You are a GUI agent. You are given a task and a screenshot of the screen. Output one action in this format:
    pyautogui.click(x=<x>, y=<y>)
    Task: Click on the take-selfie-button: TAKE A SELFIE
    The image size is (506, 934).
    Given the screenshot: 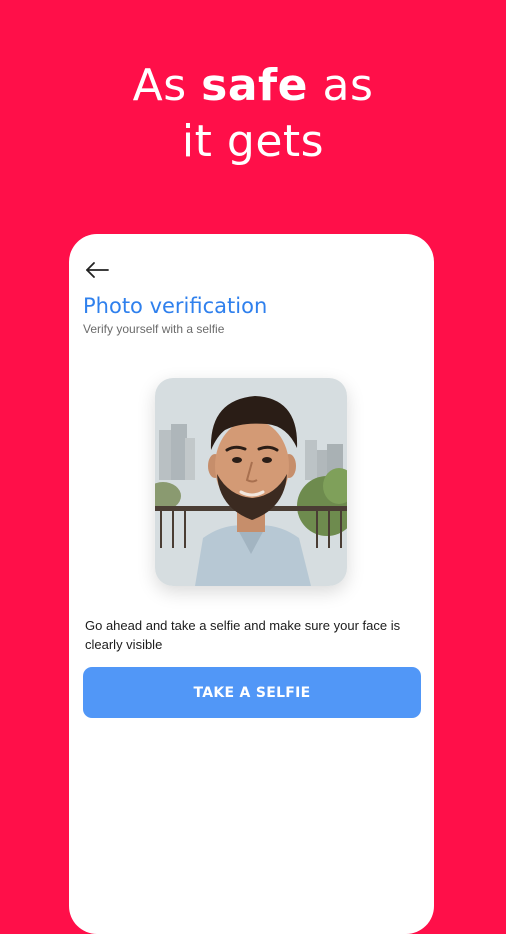 What is the action you would take?
    pyautogui.click(x=252, y=692)
    